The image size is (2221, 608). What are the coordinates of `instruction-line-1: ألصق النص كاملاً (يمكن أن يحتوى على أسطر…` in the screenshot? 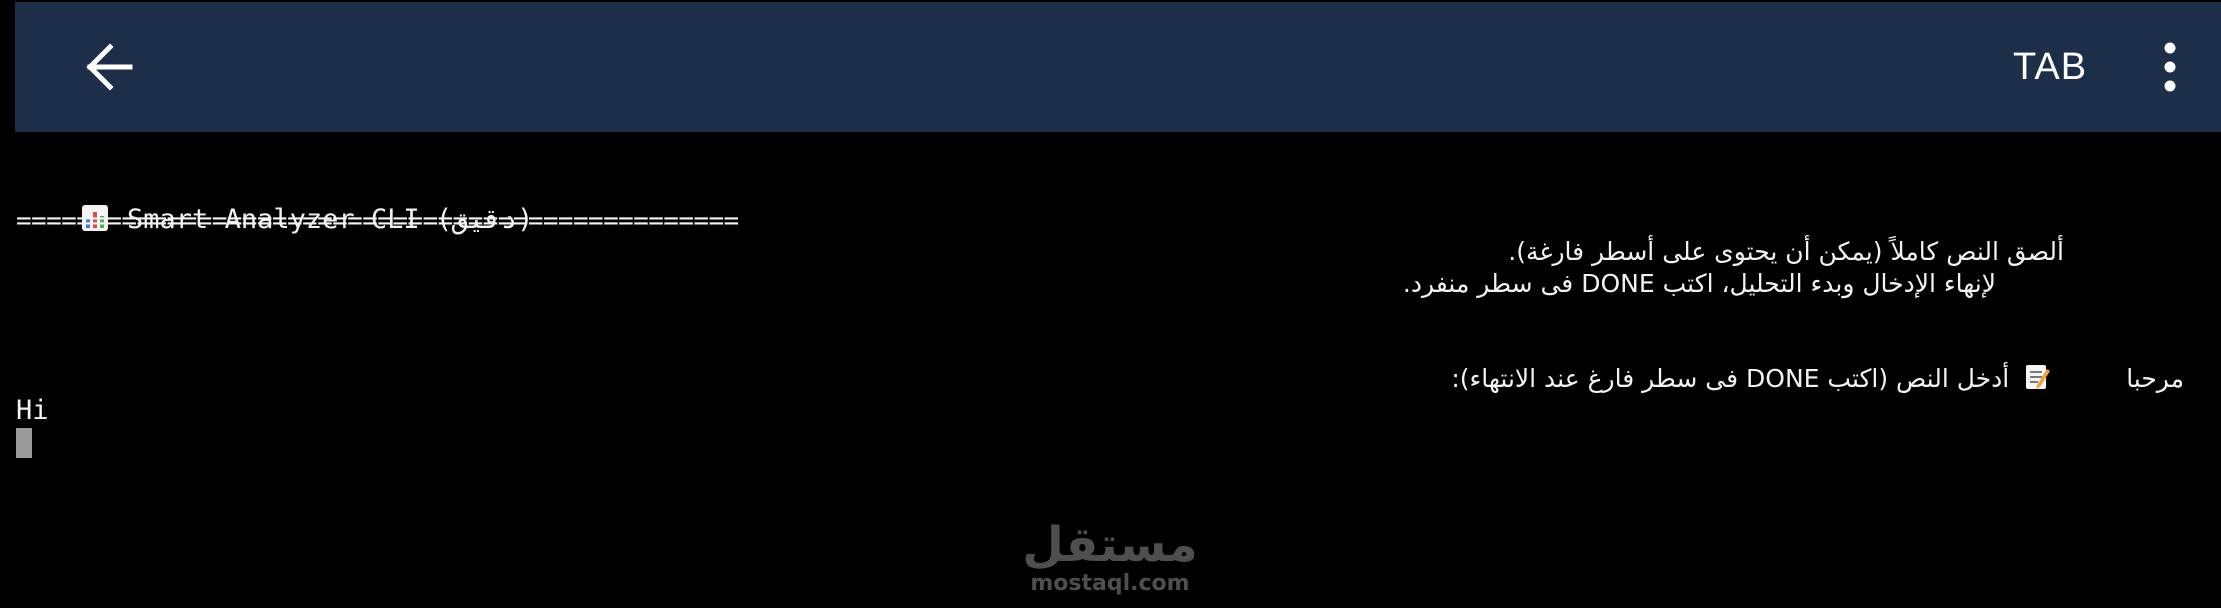 It's located at (1786, 251).